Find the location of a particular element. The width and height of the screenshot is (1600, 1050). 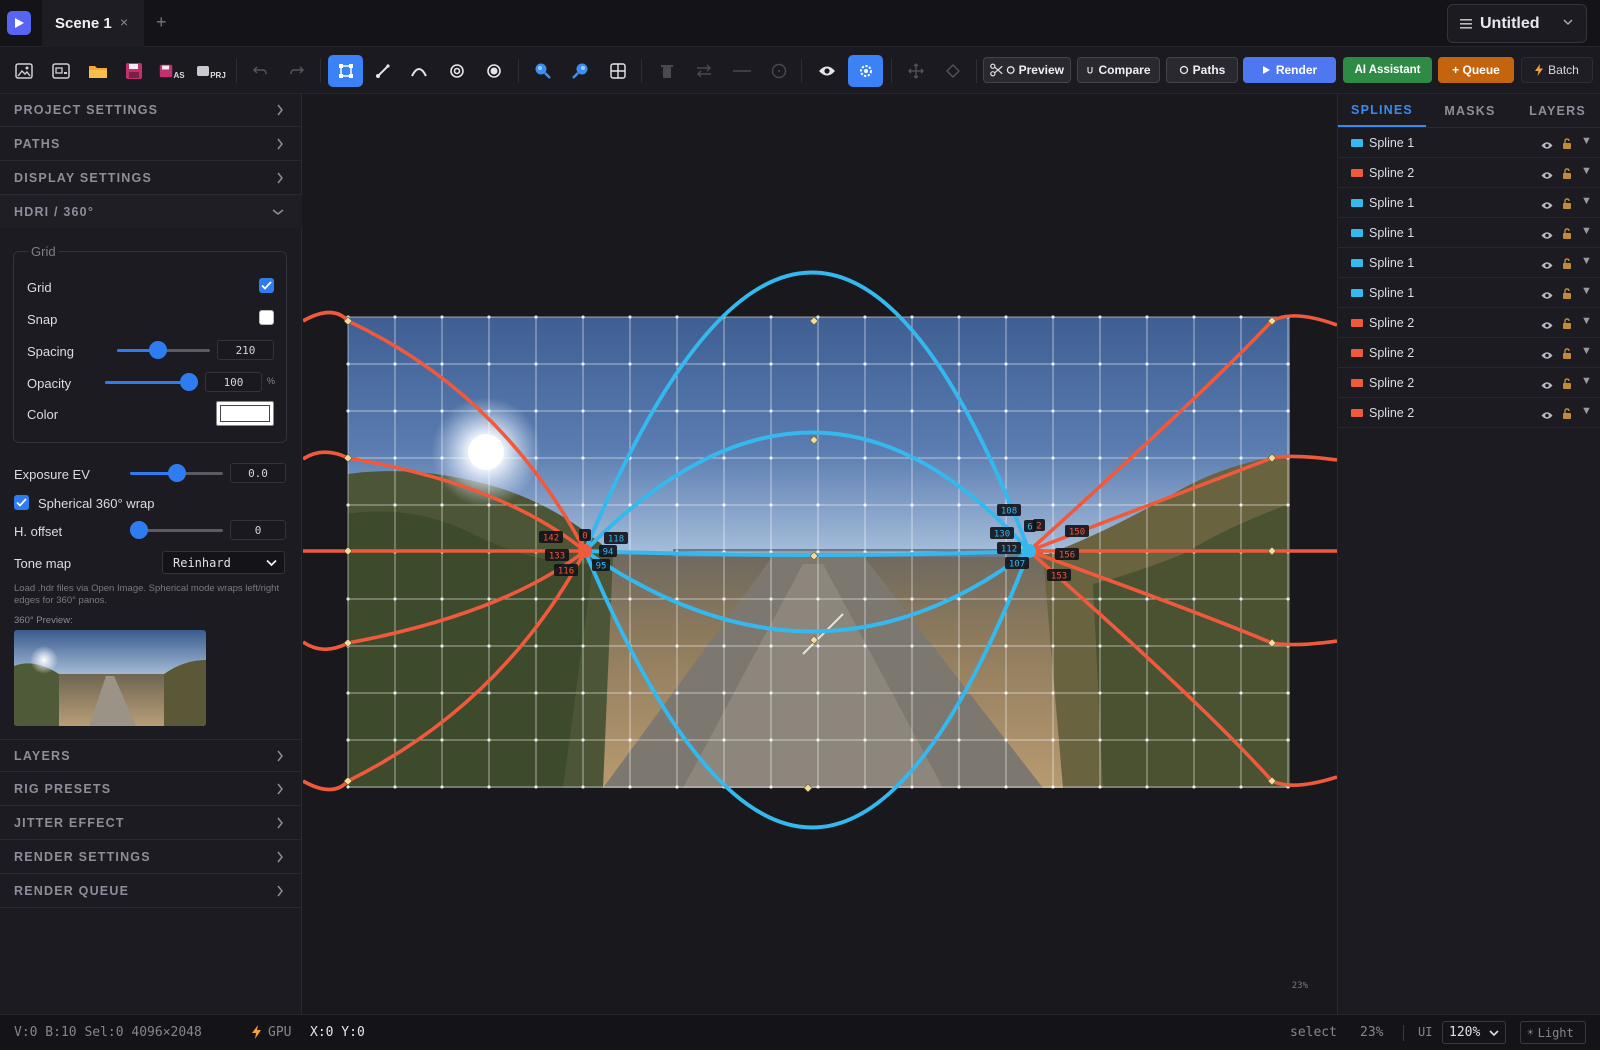

swap-icon is located at coordinates (704, 71).